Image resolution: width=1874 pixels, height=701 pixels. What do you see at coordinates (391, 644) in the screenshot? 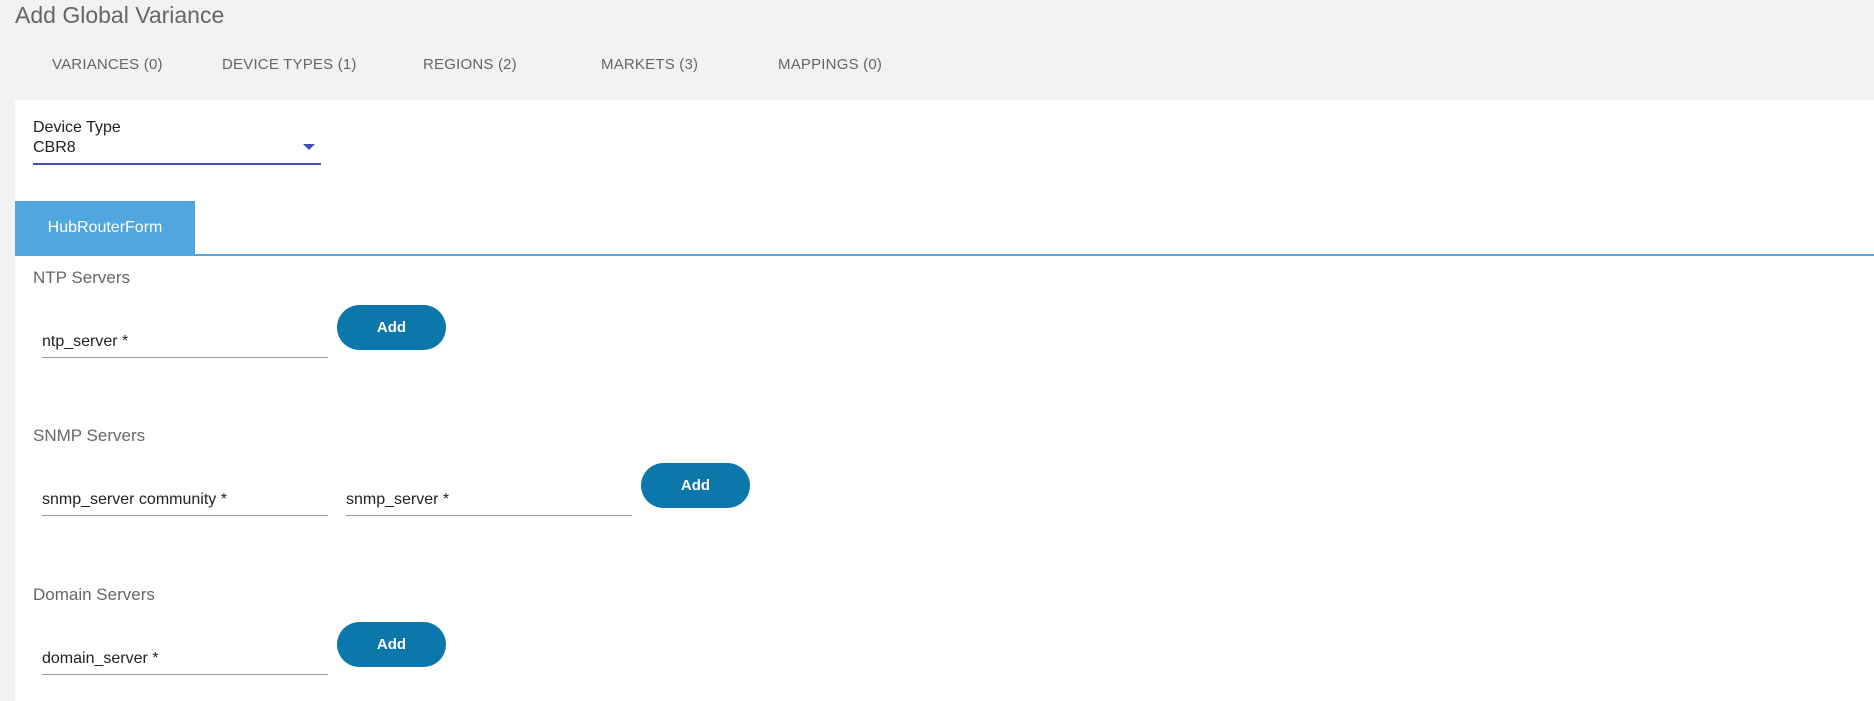
I see `add-domain-server-button: Add` at bounding box center [391, 644].